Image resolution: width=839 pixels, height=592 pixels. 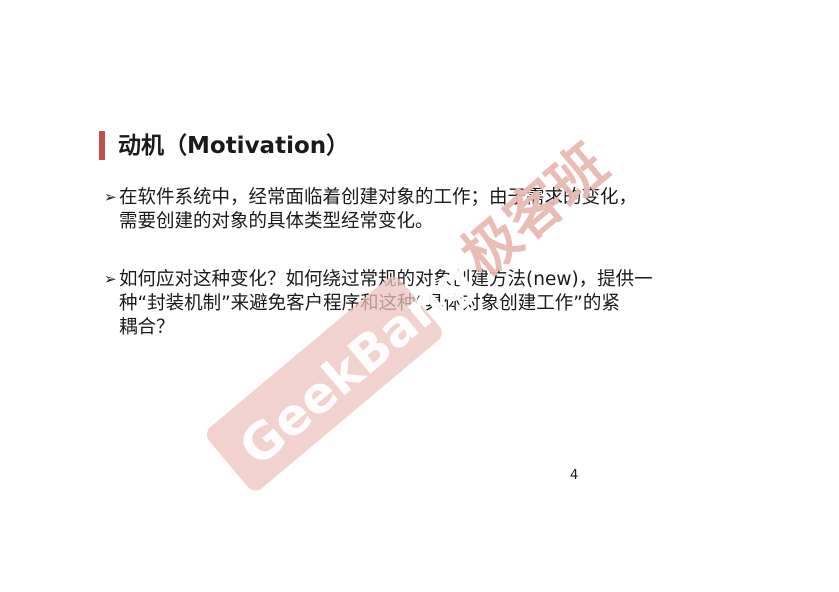 I want to click on bullet-line: 需要创建的对象的具体类型经常变化。, so click(x=276, y=221).